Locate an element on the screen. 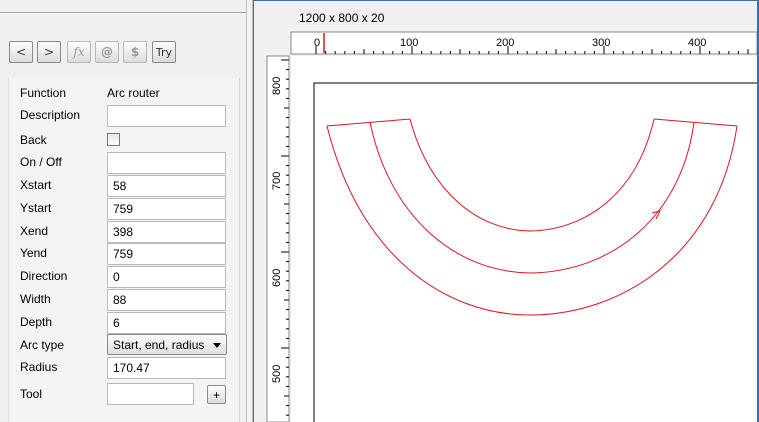  radius-field: 170.47 is located at coordinates (166, 368).